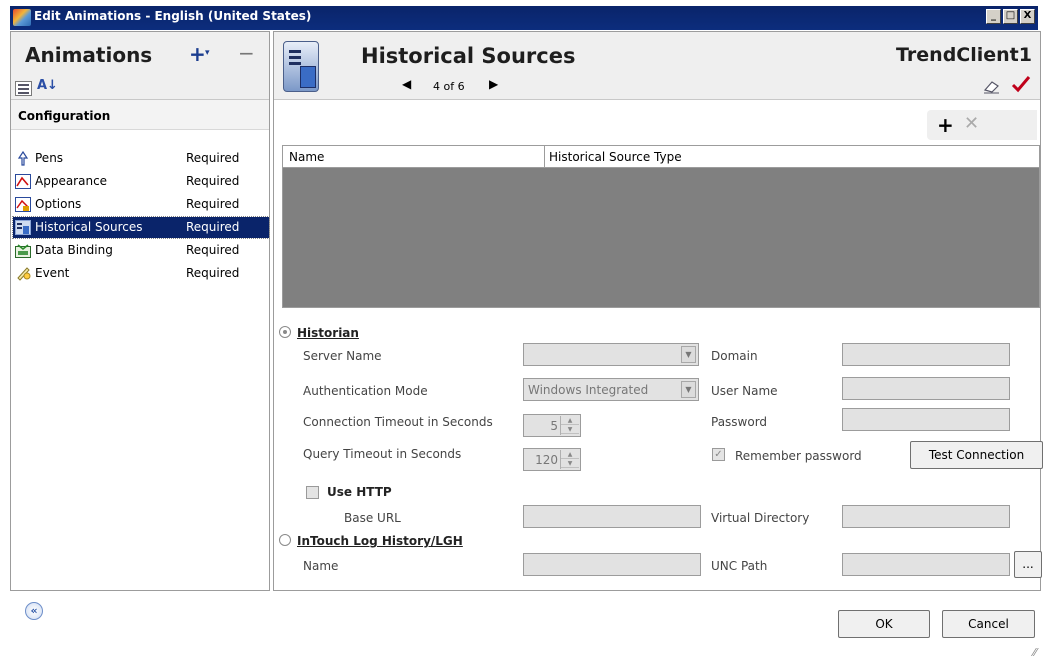 This screenshot has height=663, width=1050. I want to click on virtual-directory-label: Virtual Directory, so click(760, 518).